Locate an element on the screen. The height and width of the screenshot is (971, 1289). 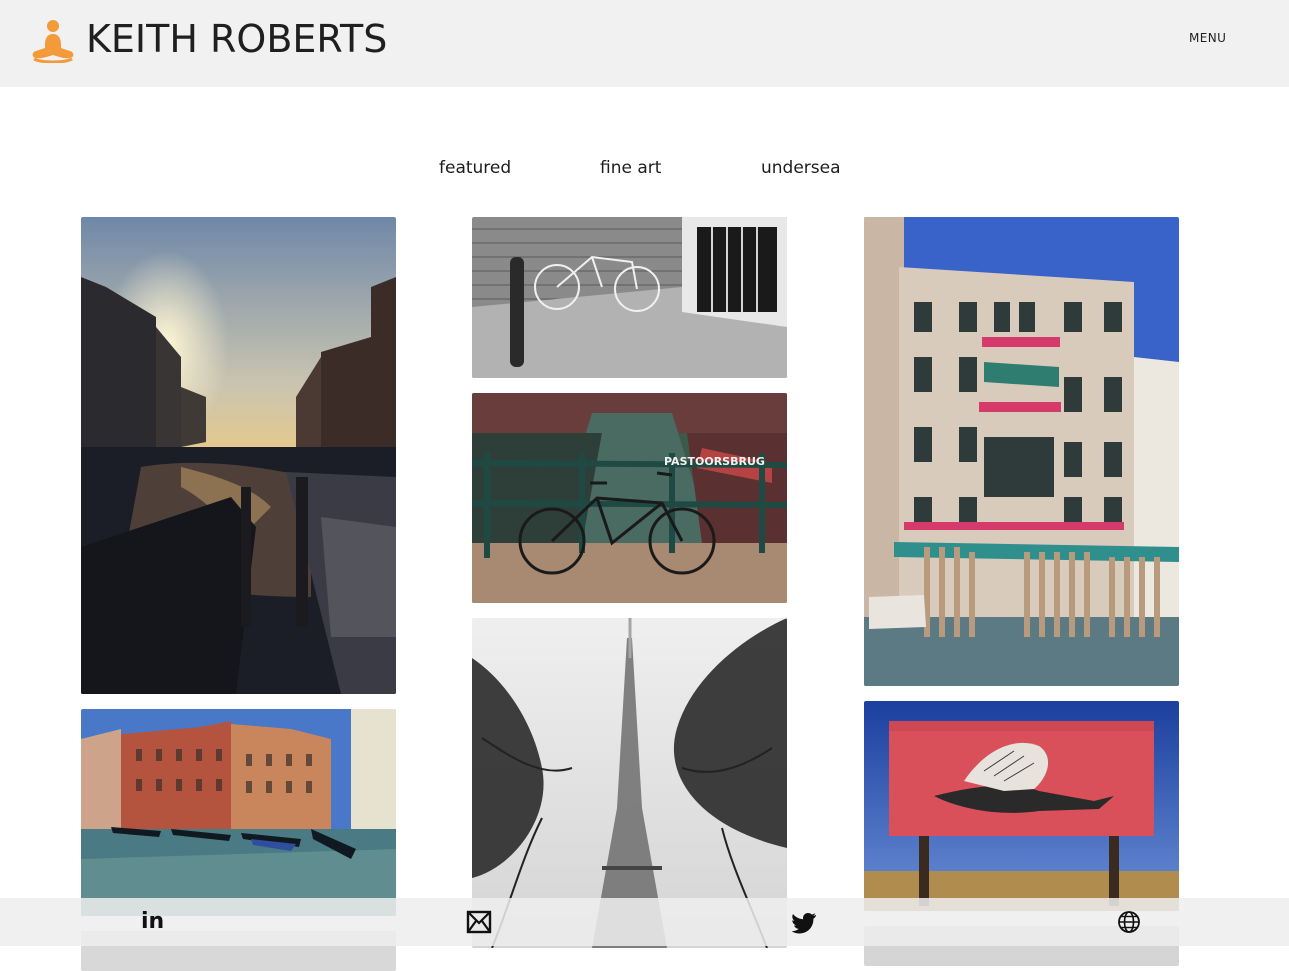
photo-red-billboard-raven is located at coordinates (1021, 806).